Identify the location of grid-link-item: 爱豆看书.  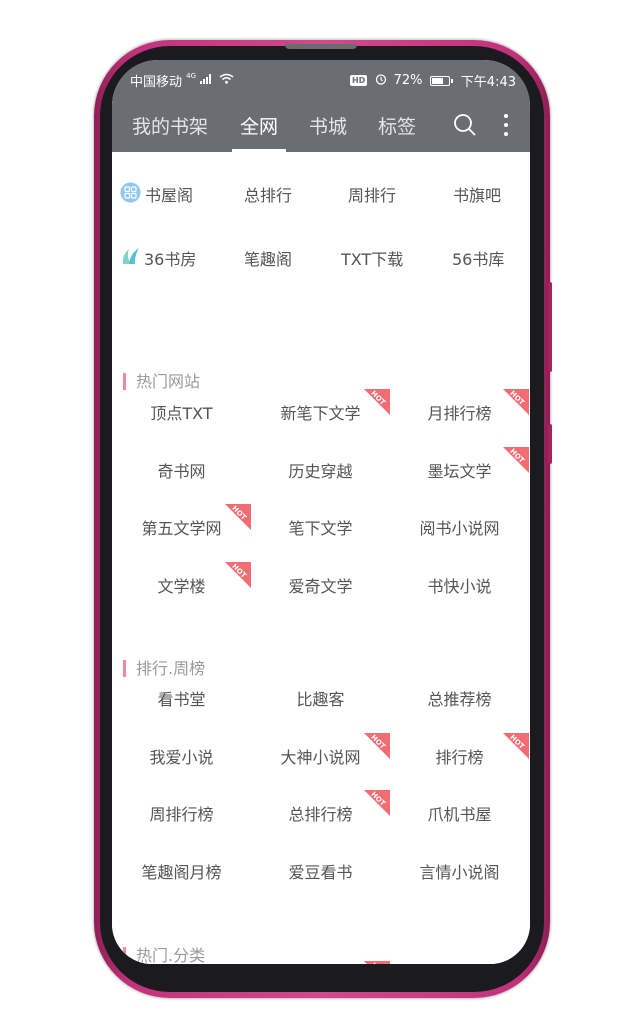
(320, 870).